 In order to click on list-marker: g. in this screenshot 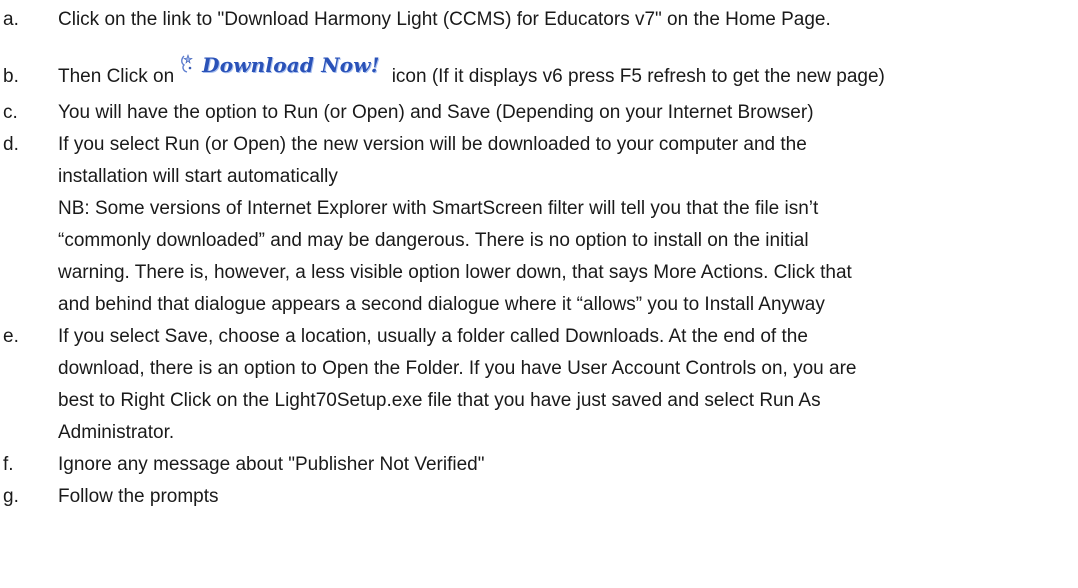, I will do `click(11, 496)`.